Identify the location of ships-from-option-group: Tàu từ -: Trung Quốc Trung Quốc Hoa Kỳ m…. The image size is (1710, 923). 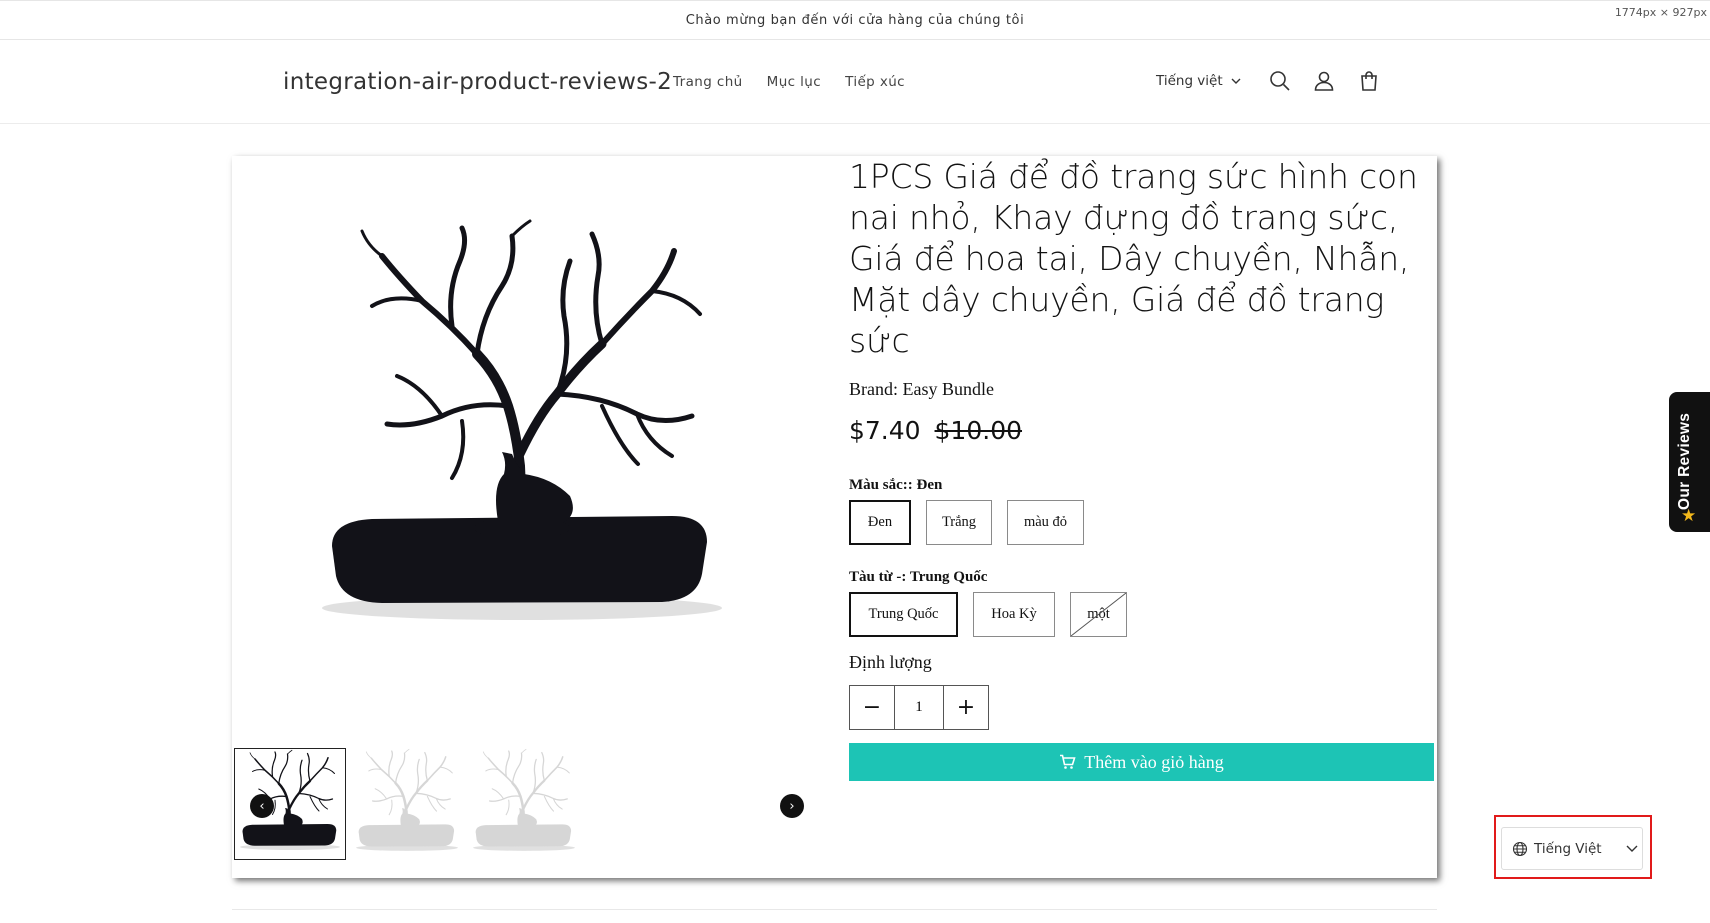
(1141, 603).